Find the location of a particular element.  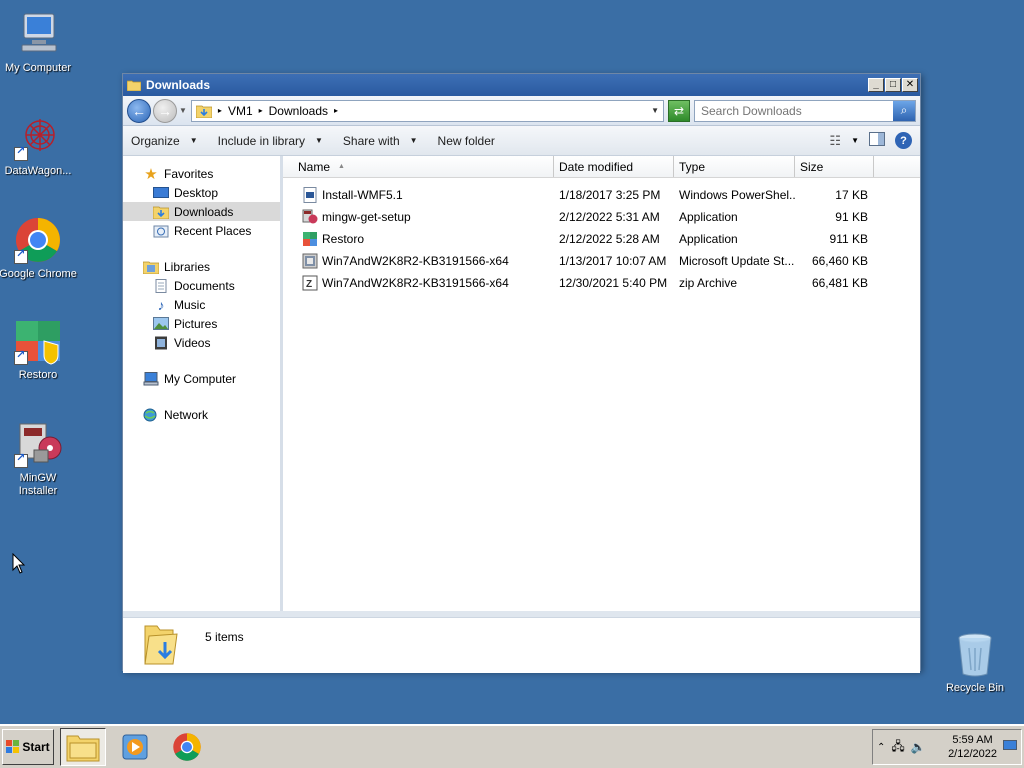

help-icon: ? is located at coordinates (903, 140).